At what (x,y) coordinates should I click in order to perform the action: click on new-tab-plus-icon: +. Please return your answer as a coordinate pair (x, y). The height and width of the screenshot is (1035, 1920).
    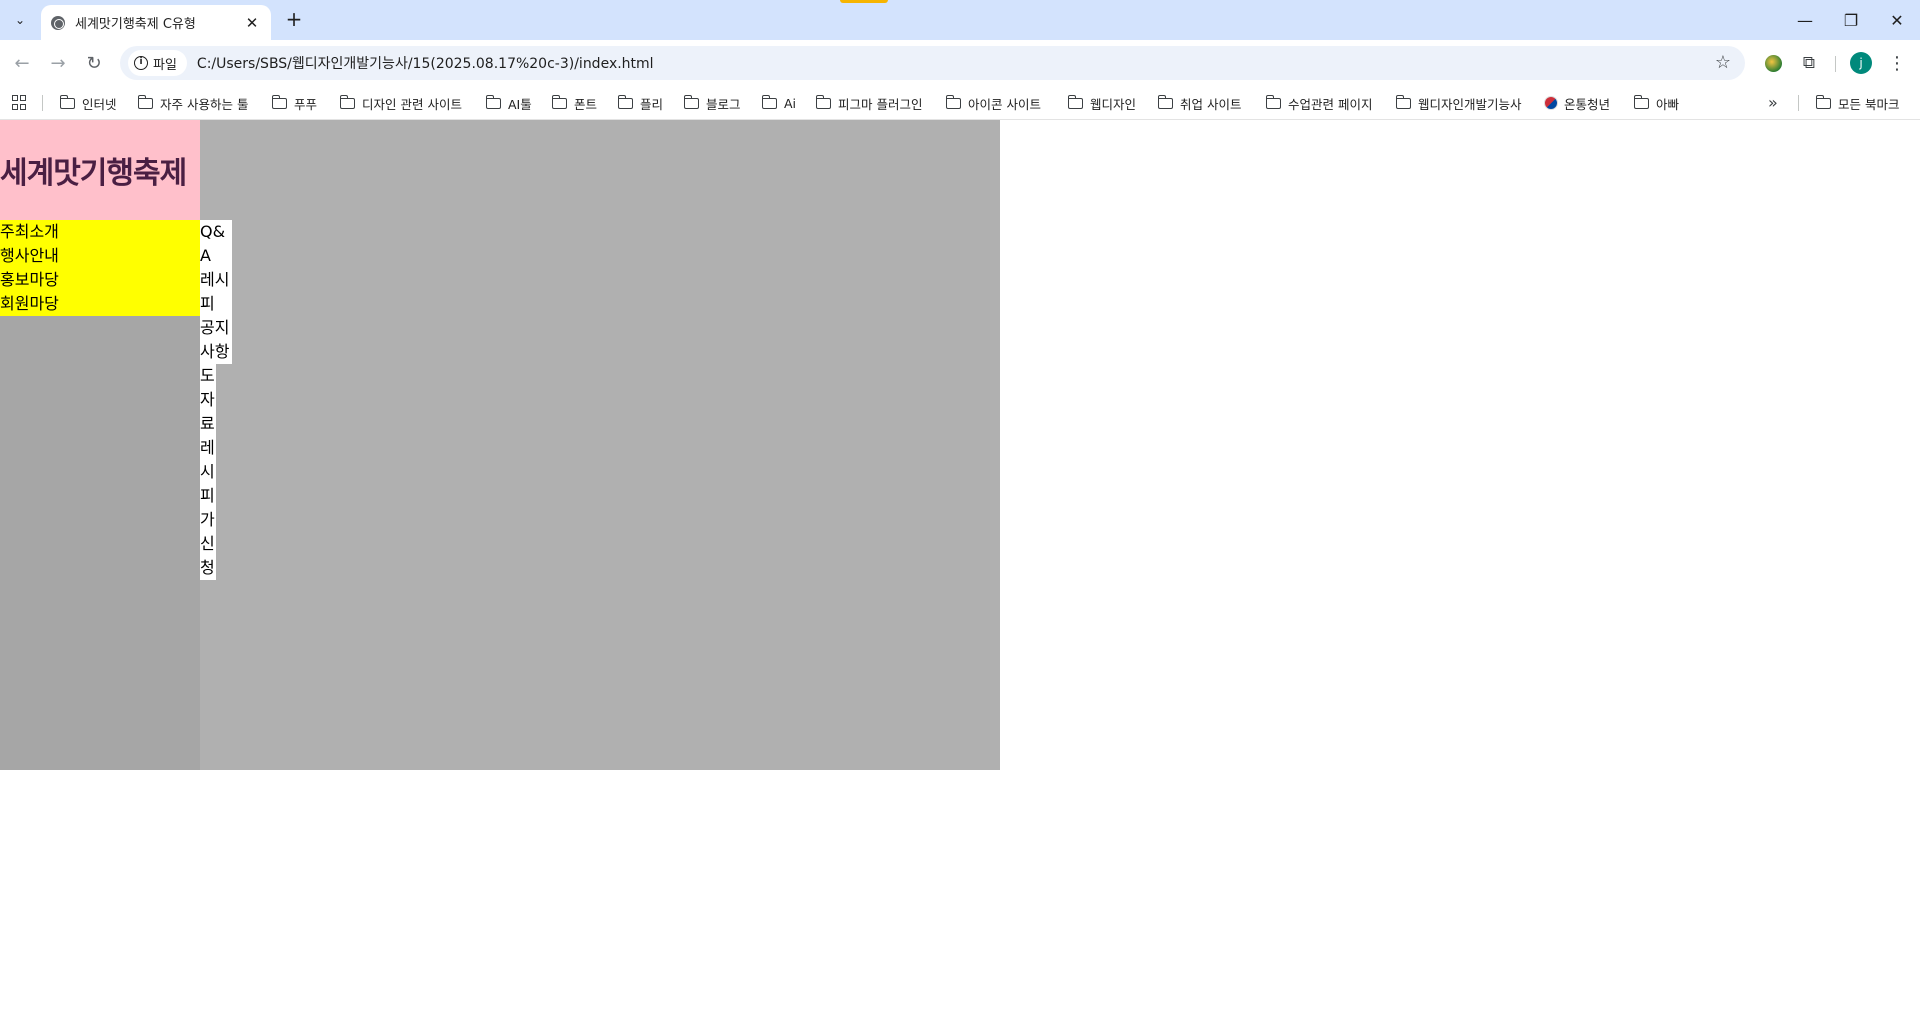
    Looking at the image, I should click on (294, 20).